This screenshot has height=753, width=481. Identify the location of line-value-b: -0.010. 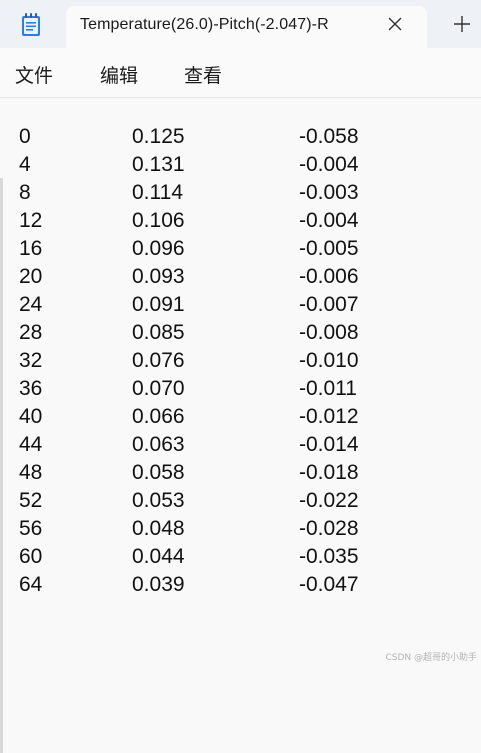
(329, 360).